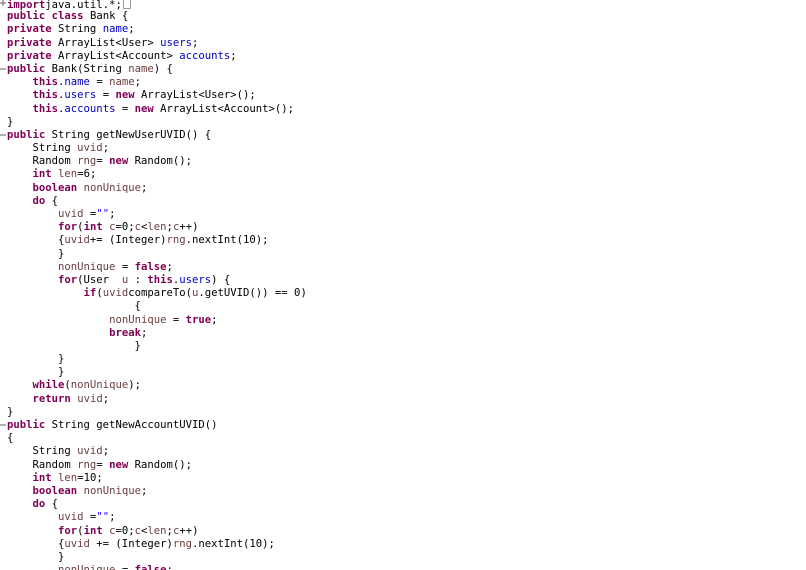 This screenshot has width=806, height=570. What do you see at coordinates (3, 3) in the screenshot?
I see `fold-expand-icon` at bounding box center [3, 3].